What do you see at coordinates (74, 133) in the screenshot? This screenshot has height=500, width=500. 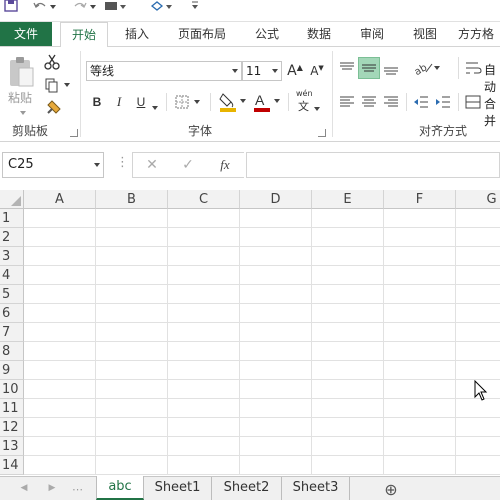 I see `clipboard-launcher-icon` at bounding box center [74, 133].